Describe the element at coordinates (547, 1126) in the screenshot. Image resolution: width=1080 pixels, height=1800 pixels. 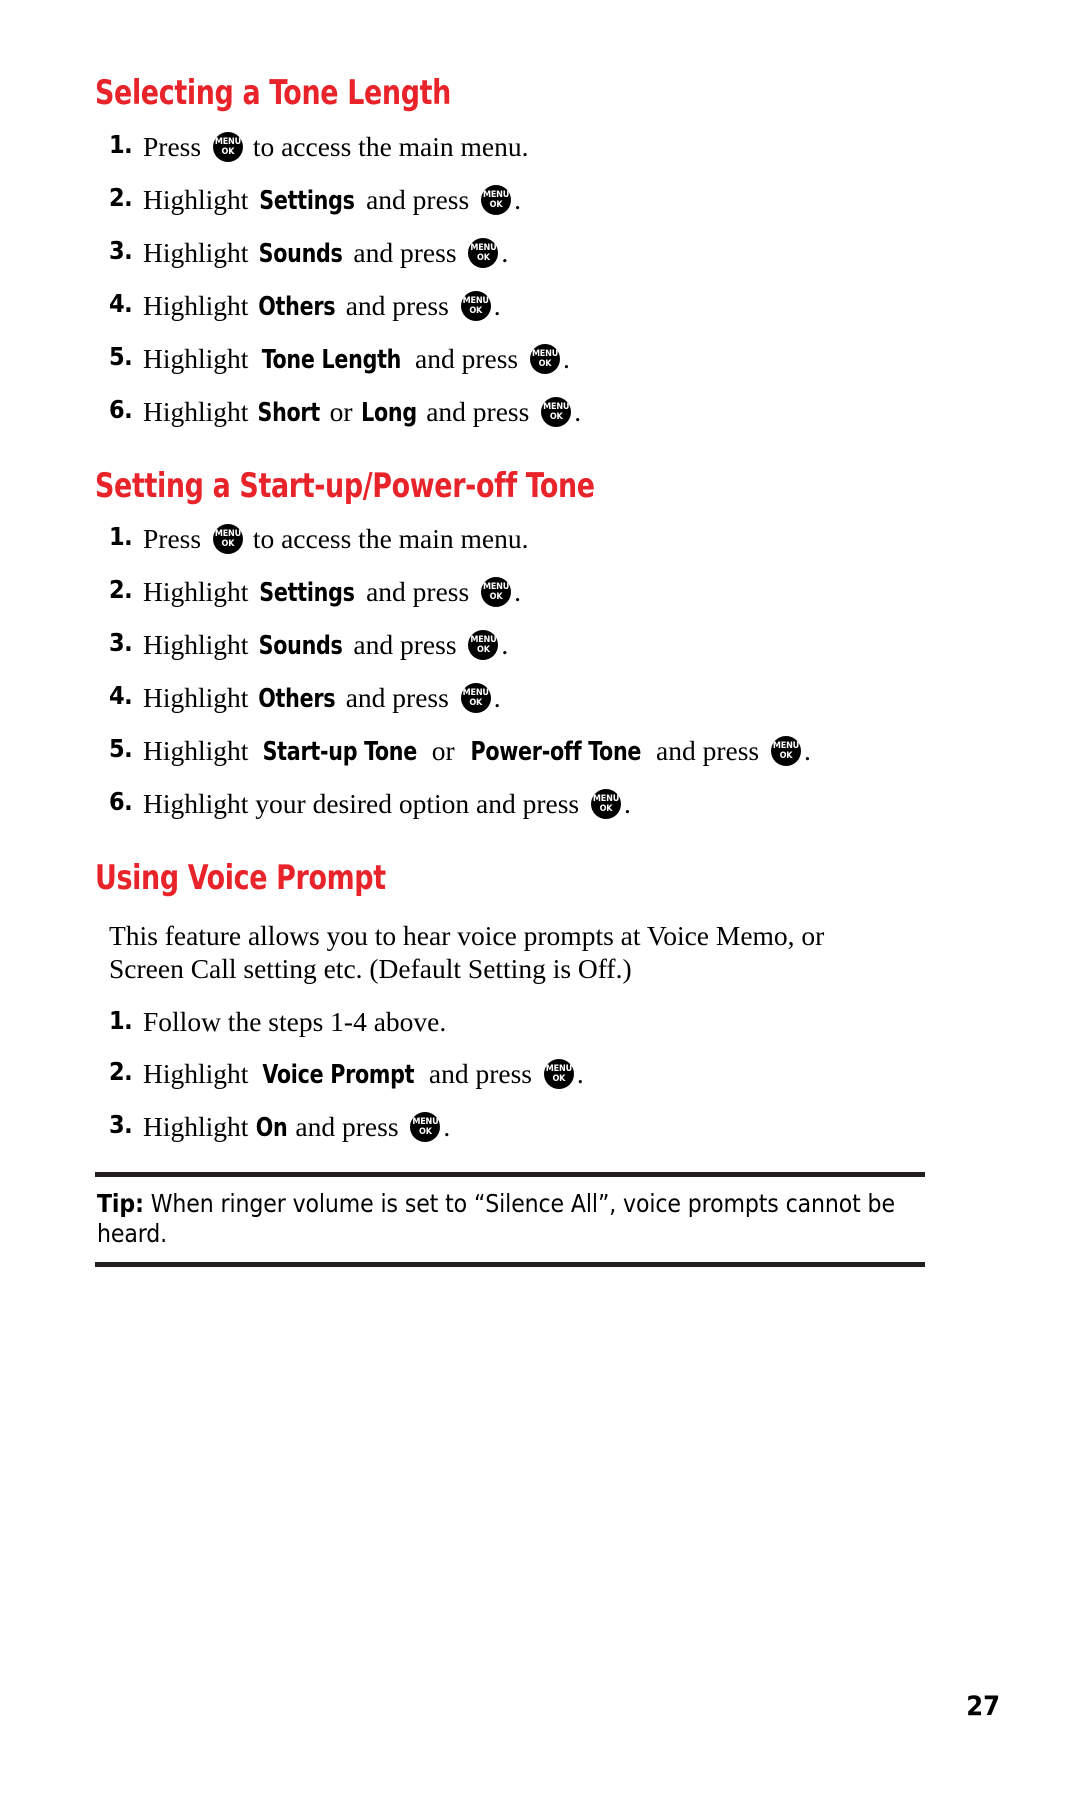
I see `list-item: 3. Highlight On and press MENU OK.` at that location.